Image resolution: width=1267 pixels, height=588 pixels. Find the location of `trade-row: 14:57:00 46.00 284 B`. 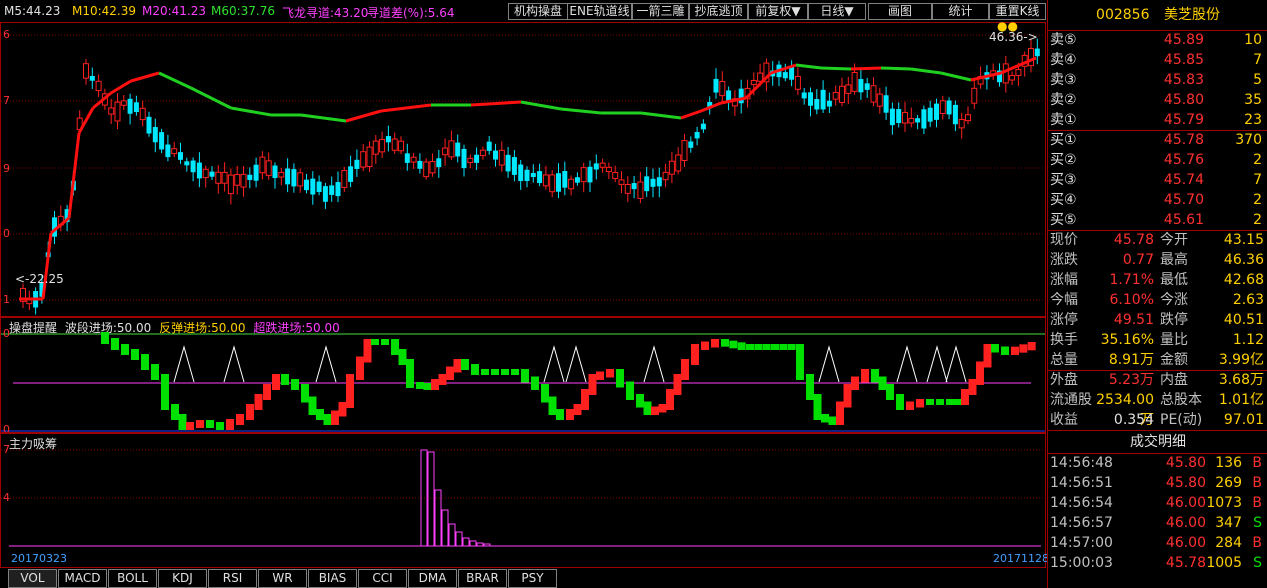

trade-row: 14:57:00 46.00 284 B is located at coordinates (1157, 543).